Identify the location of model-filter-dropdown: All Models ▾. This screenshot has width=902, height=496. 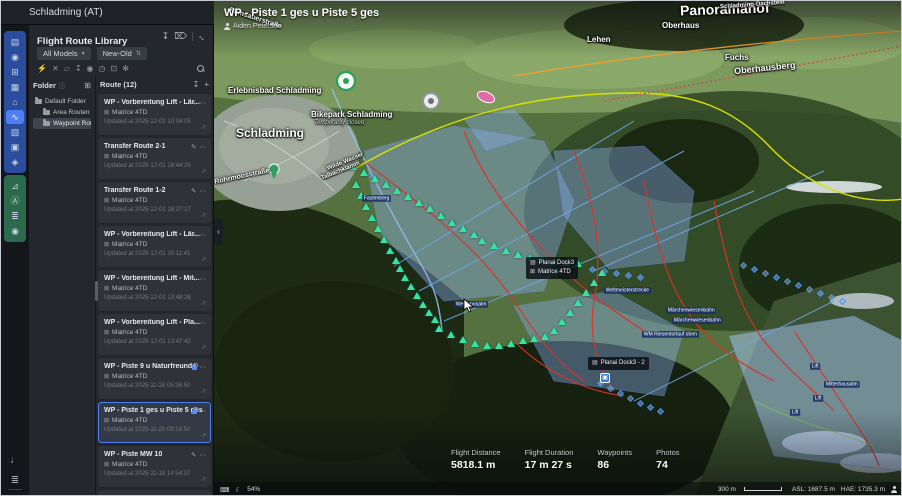
(64, 53).